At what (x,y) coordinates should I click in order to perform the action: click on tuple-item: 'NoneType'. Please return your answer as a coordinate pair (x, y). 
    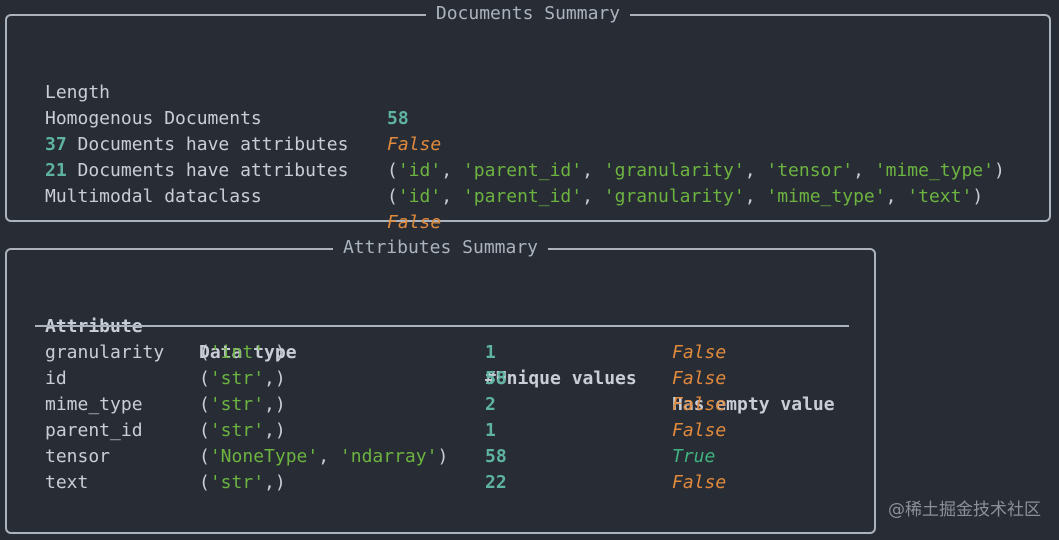
    Looking at the image, I should click on (264, 456).